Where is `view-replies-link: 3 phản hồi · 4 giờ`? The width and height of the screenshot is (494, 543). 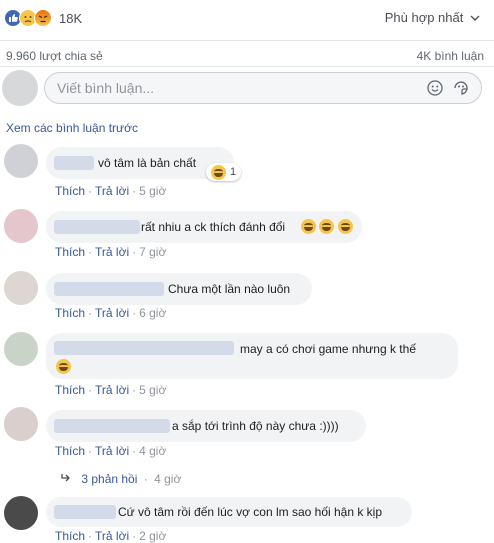 view-replies-link: 3 phản hồi · 4 giờ is located at coordinates (120, 479).